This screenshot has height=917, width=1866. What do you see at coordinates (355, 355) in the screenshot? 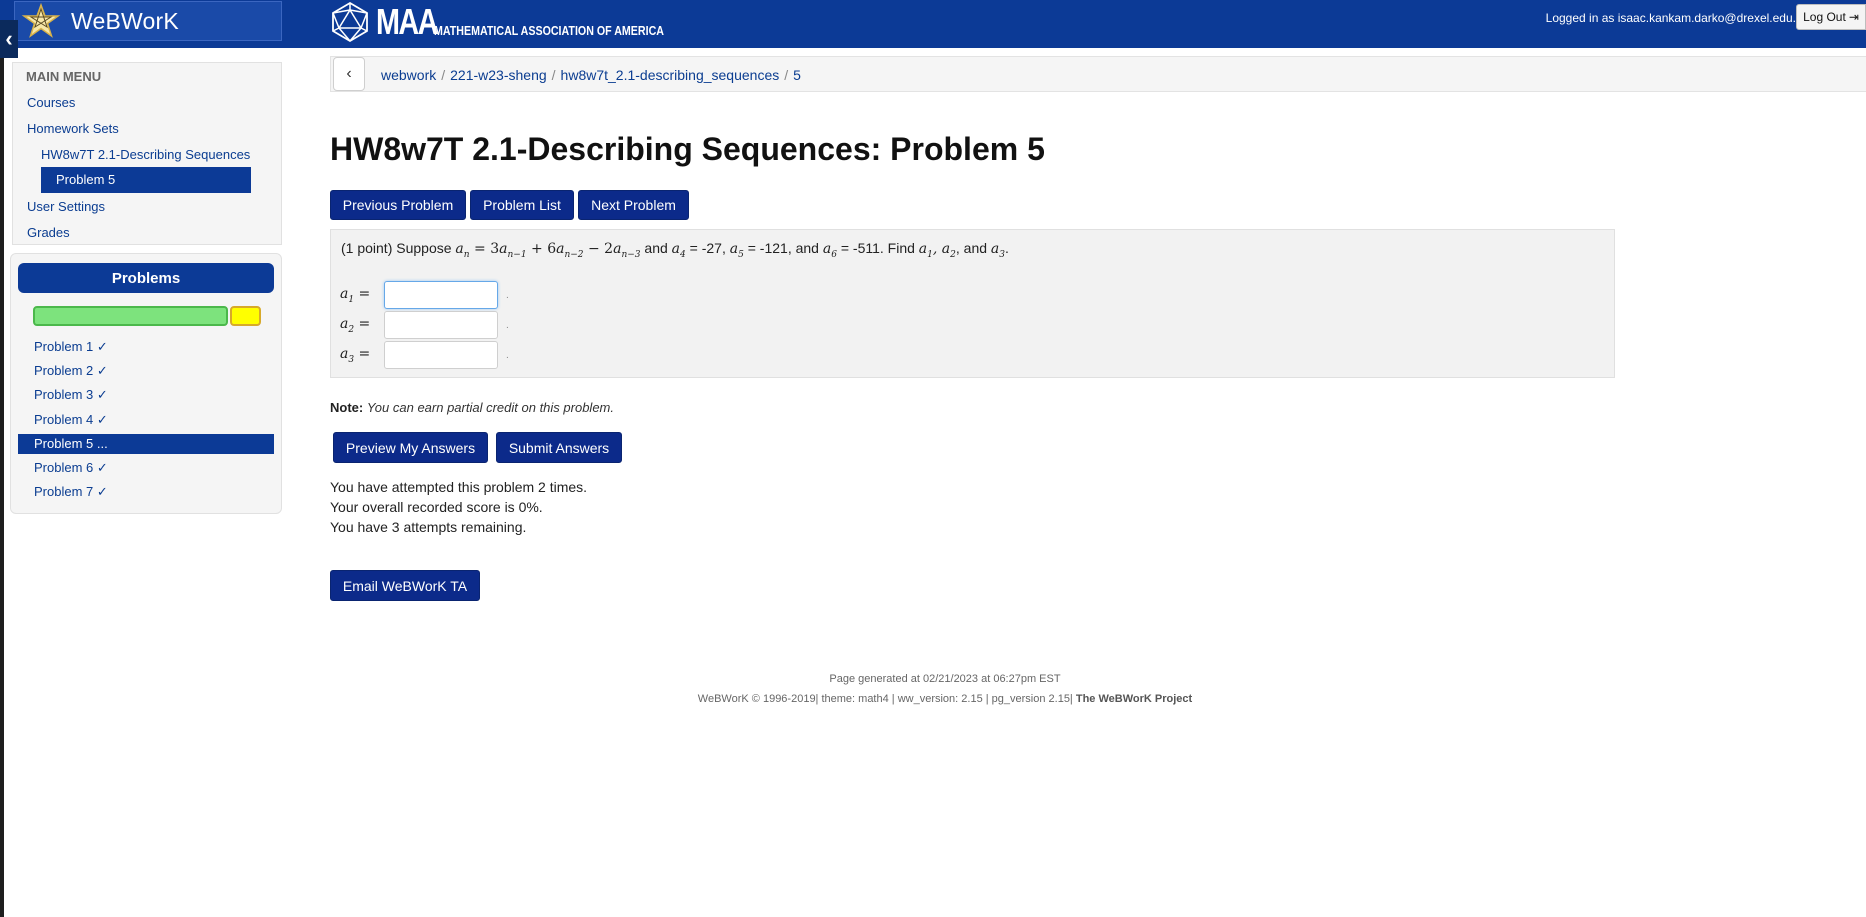
I see `answer-label-3: a3 =` at bounding box center [355, 355].